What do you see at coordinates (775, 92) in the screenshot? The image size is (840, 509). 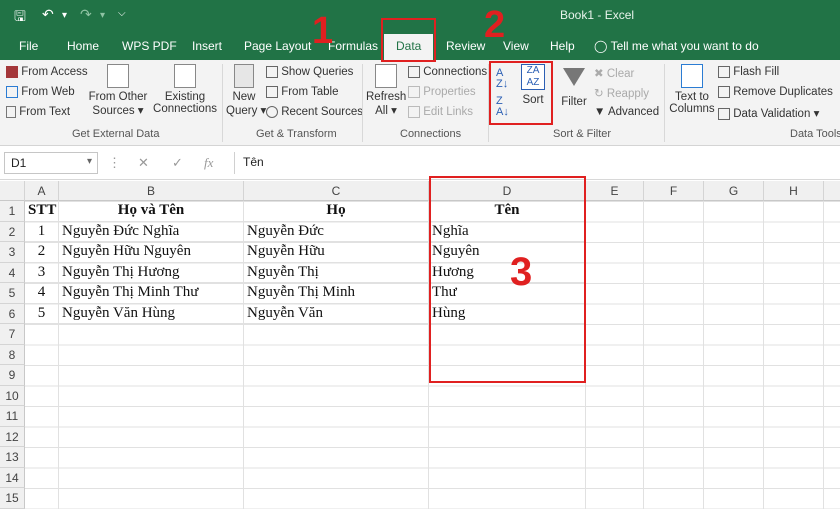 I see `remove-duplicates-button: Remove Duplicates` at bounding box center [775, 92].